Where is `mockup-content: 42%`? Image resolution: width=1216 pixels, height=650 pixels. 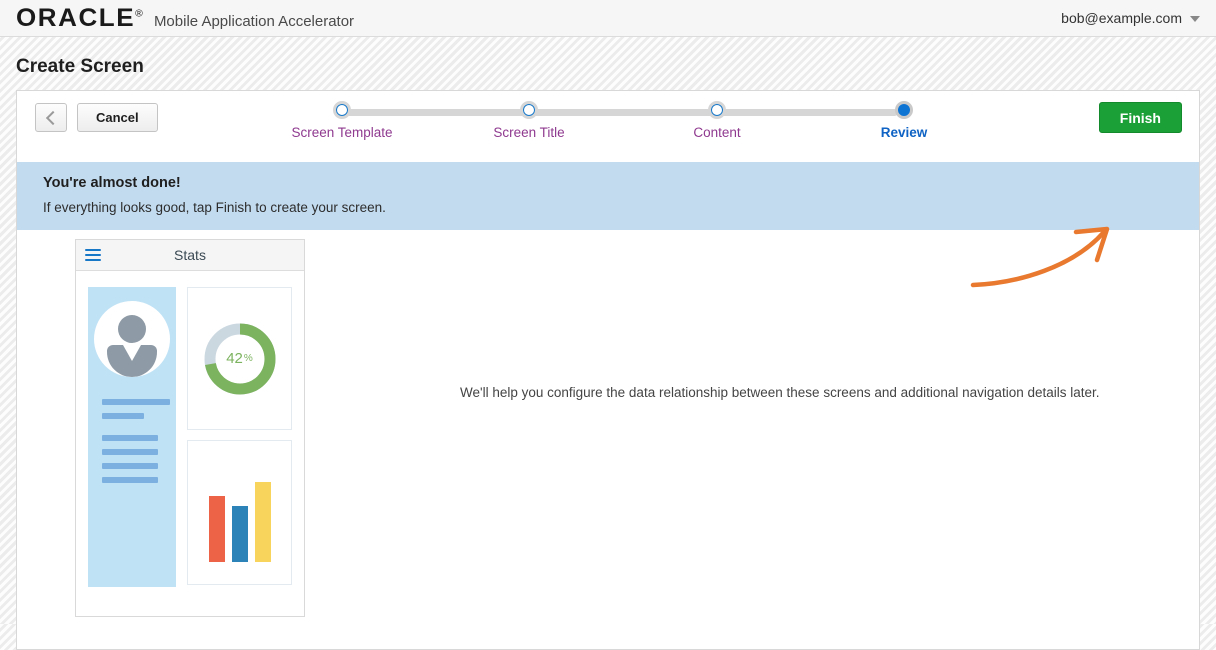 mockup-content: 42% is located at coordinates (190, 429).